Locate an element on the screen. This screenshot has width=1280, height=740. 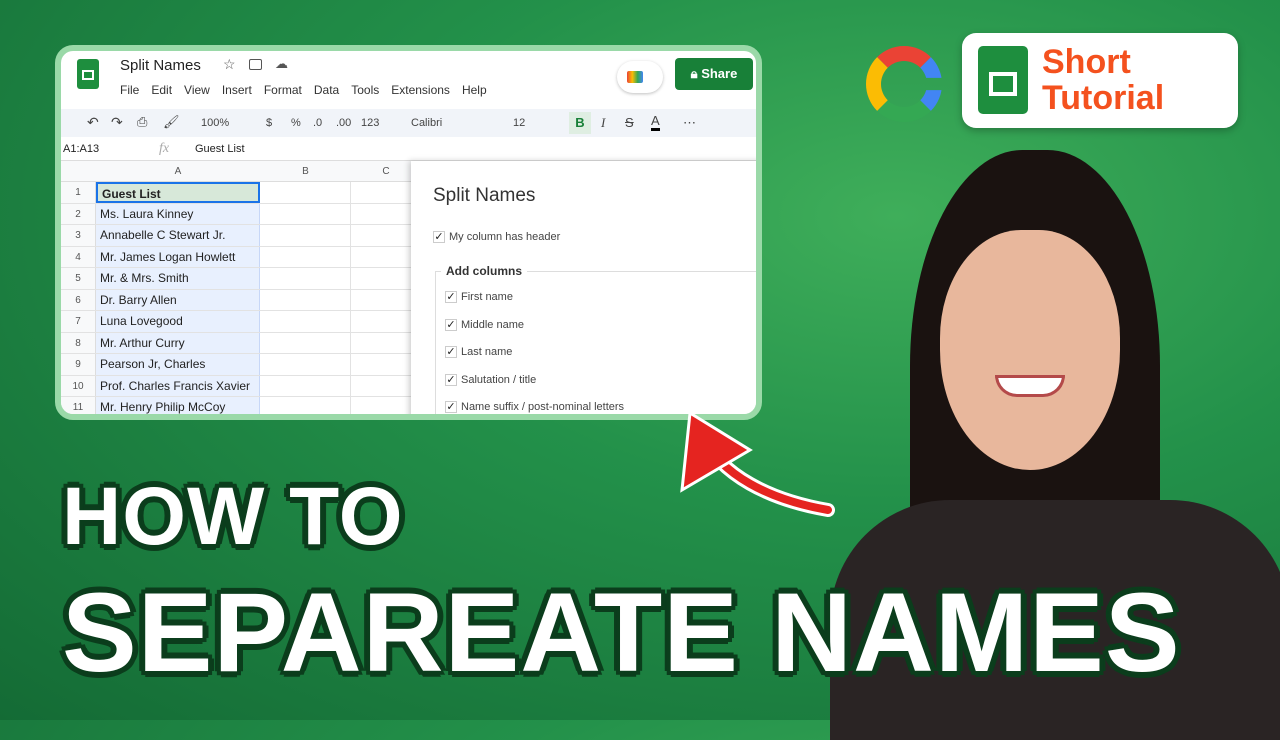
currency-button: $ is located at coordinates (269, 123).